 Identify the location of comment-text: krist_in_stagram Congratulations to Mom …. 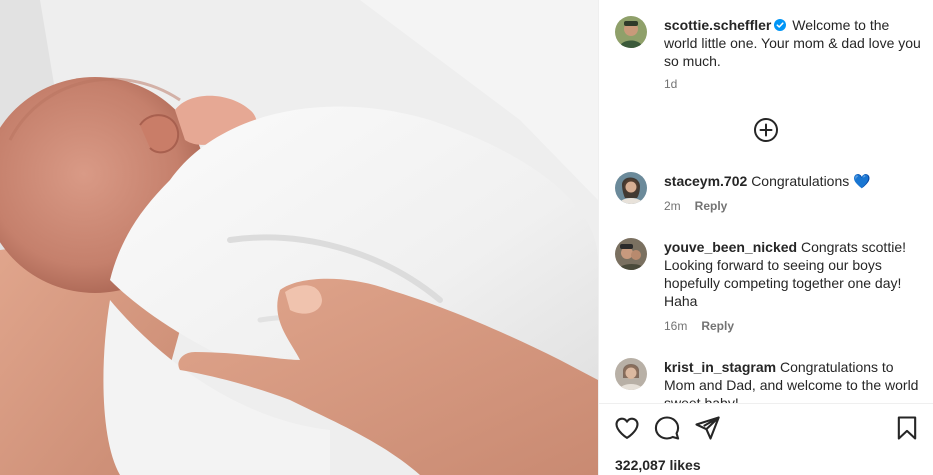
(794, 380).